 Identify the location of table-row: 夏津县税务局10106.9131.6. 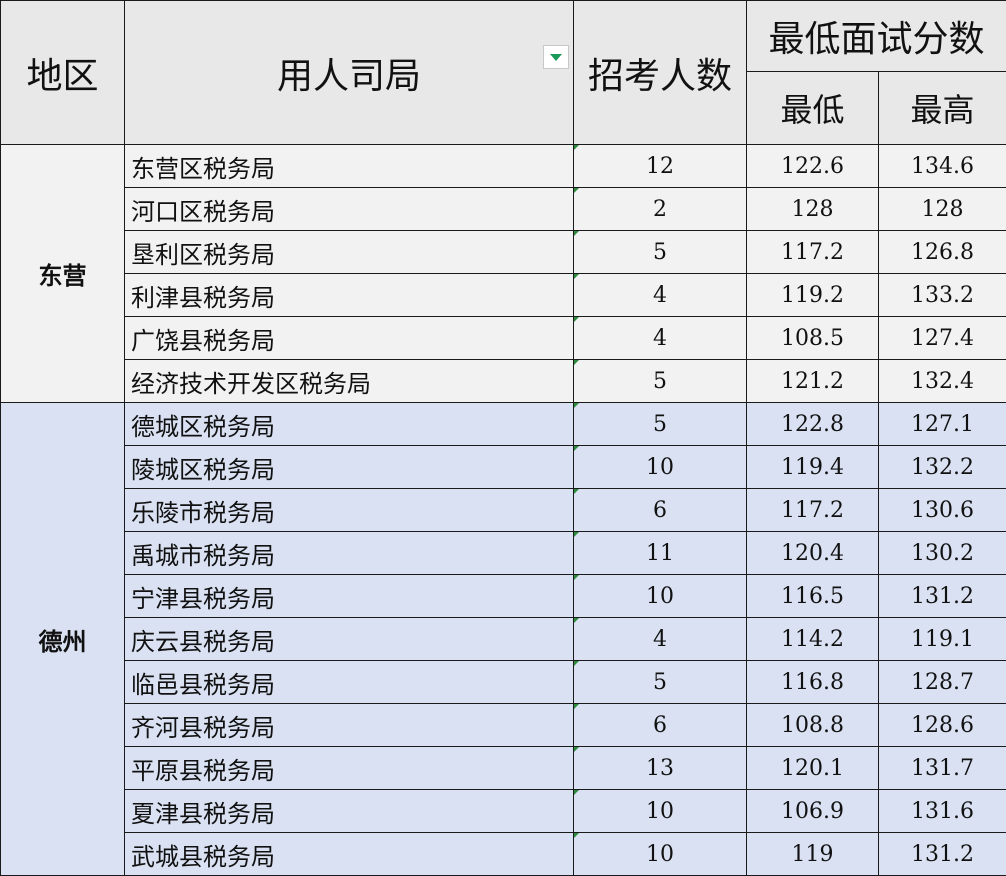
(503, 811).